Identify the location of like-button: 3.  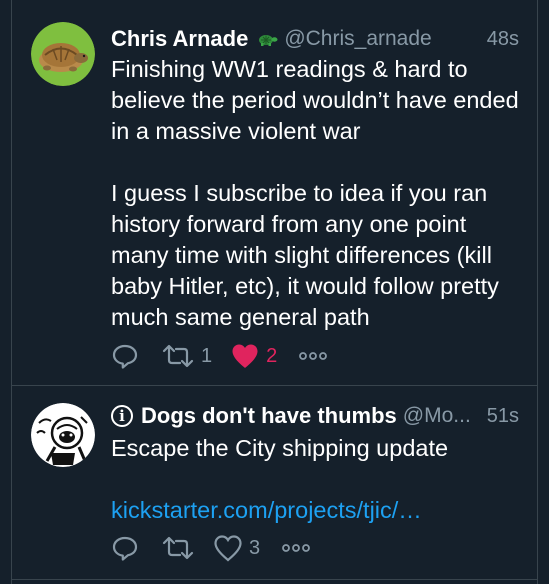
(236, 548).